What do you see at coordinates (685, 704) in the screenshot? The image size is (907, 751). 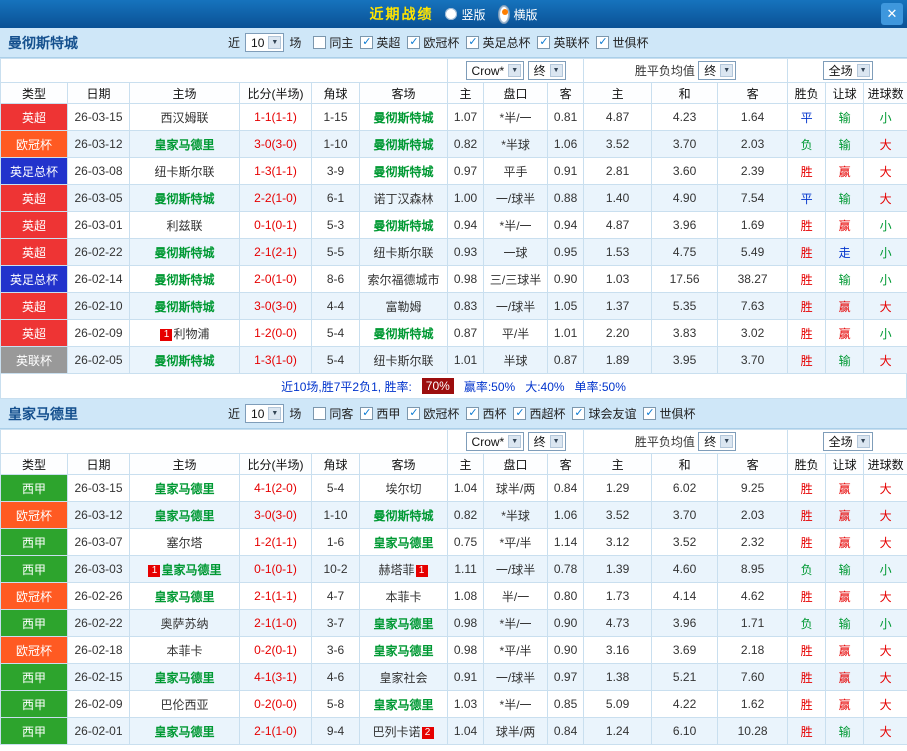 I see `avg-draw: 4.22` at bounding box center [685, 704].